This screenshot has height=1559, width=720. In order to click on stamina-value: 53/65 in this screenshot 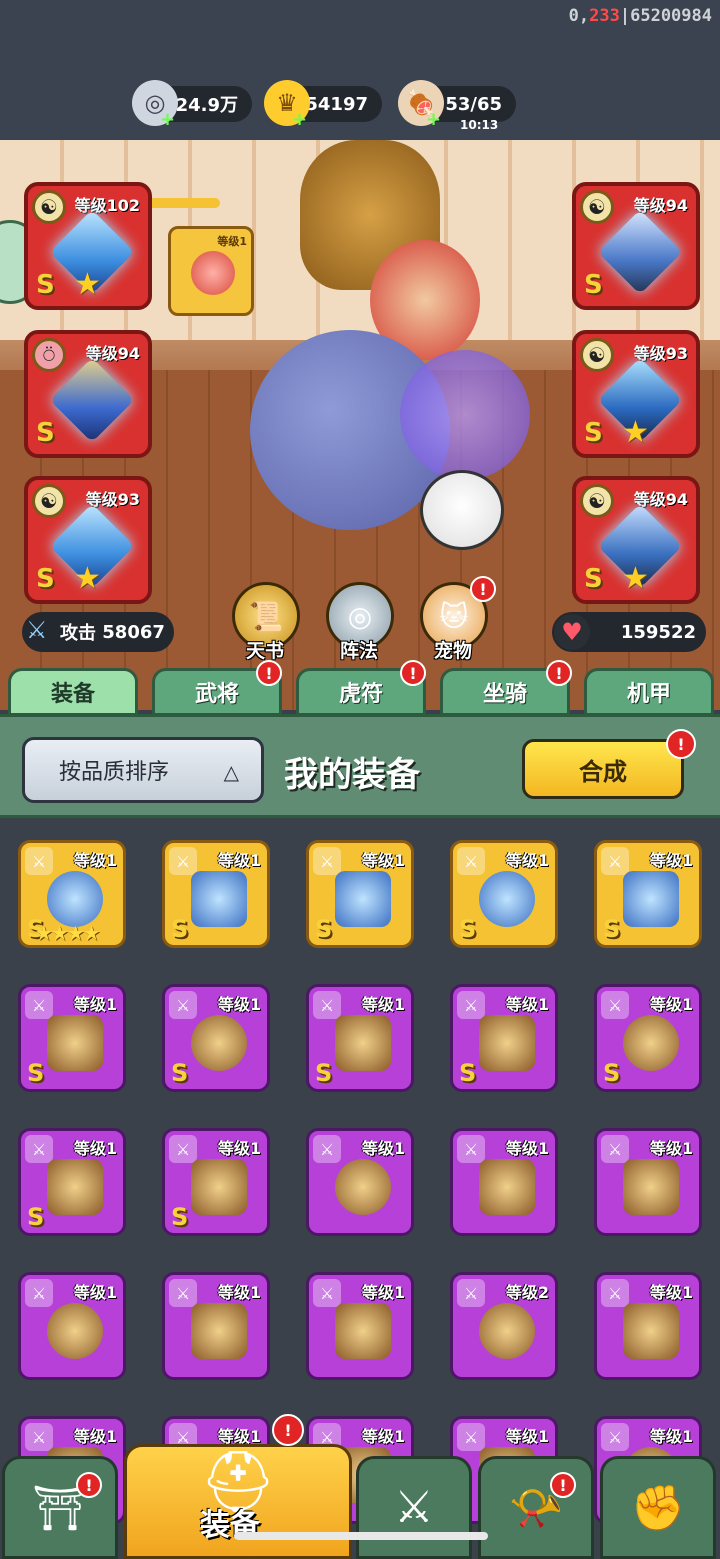, I will do `click(473, 104)`.